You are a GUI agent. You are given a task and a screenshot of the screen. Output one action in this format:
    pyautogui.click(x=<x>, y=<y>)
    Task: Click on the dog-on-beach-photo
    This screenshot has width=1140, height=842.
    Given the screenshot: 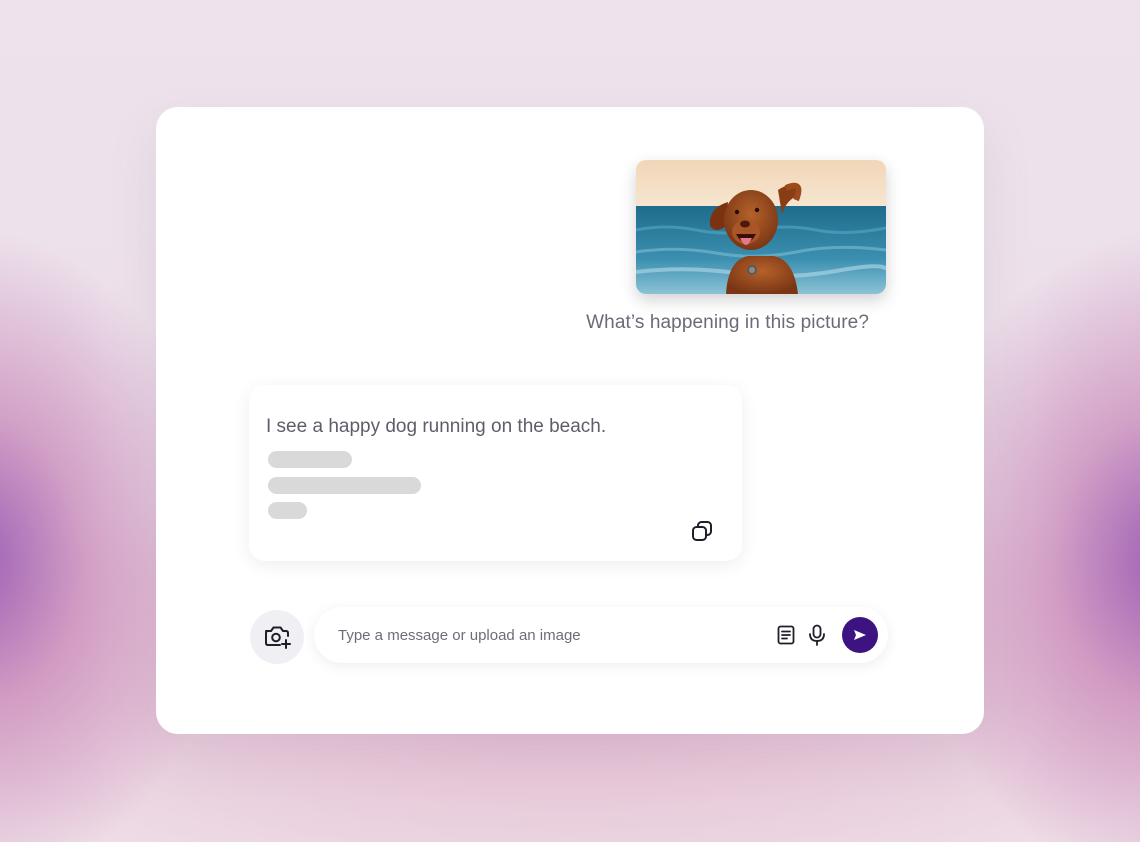 What is the action you would take?
    pyautogui.click(x=761, y=227)
    